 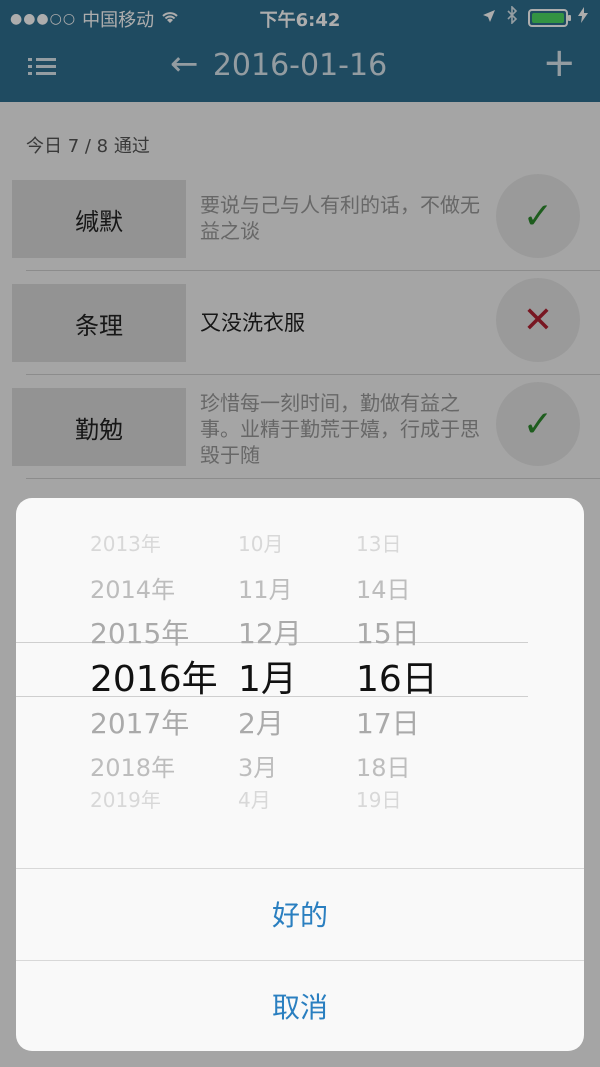 I want to click on month-option: 11月, so click(x=265, y=587).